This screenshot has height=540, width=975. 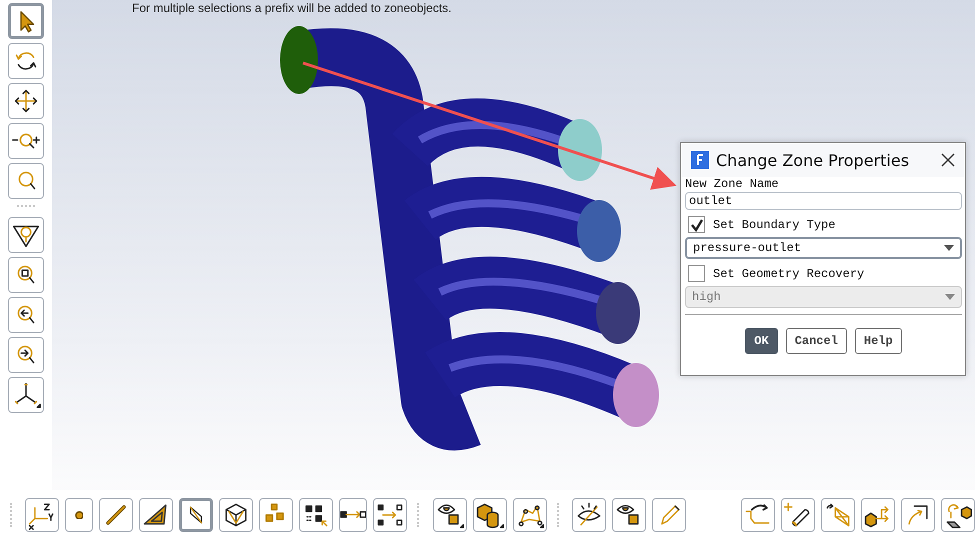 I want to click on dialog-button: Help, so click(x=878, y=341).